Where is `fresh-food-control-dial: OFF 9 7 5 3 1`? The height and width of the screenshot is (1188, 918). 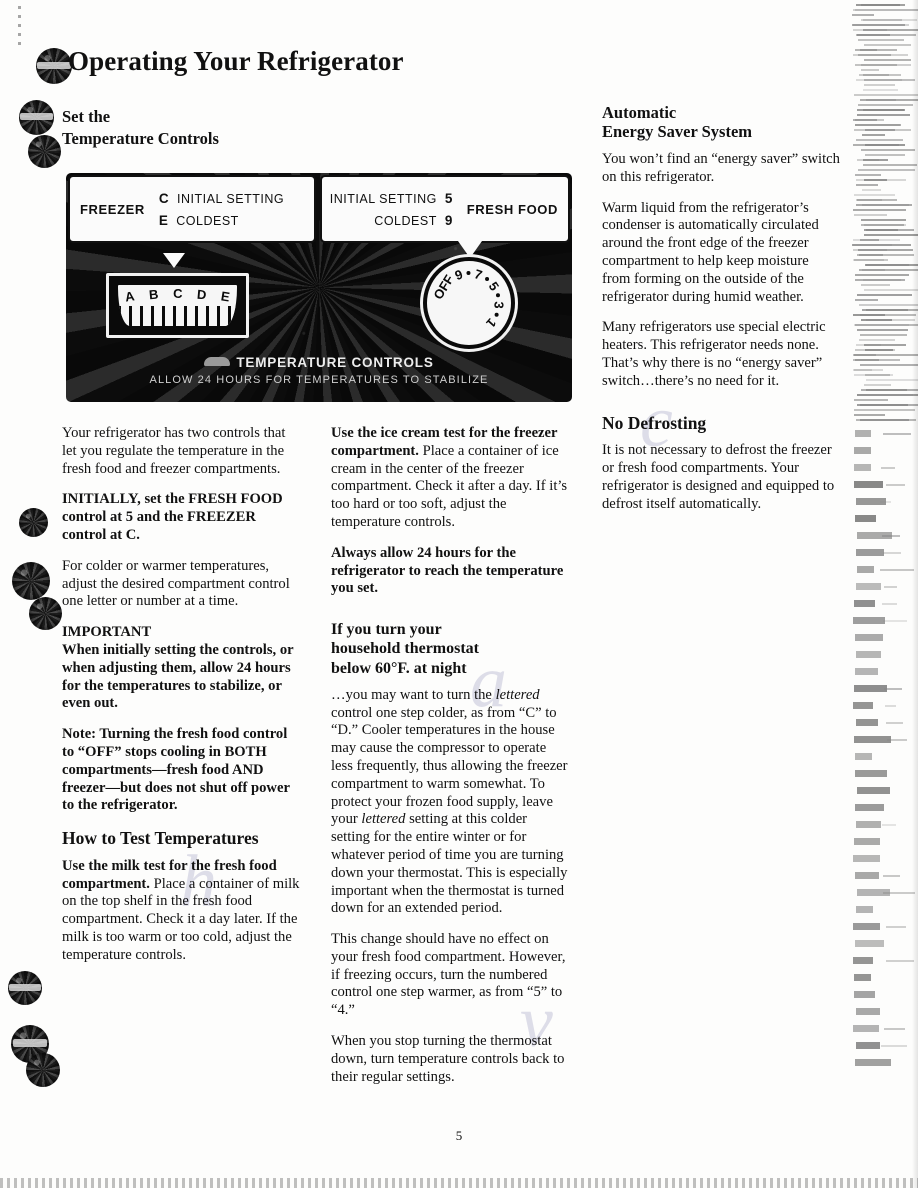 fresh-food-control-dial: OFF 9 7 5 3 1 is located at coordinates (469, 303).